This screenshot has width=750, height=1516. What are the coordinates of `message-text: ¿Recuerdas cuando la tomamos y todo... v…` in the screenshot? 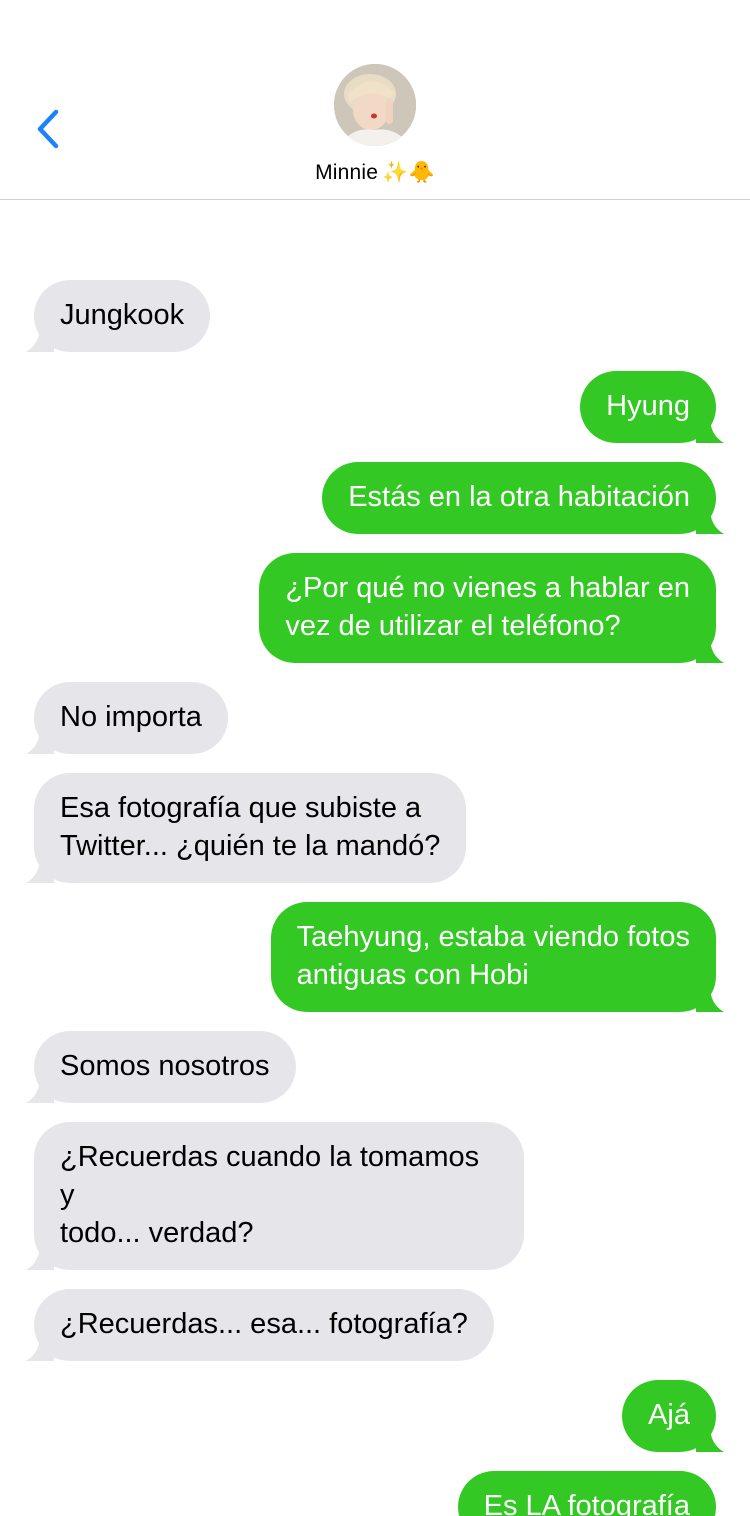 It's located at (270, 1195).